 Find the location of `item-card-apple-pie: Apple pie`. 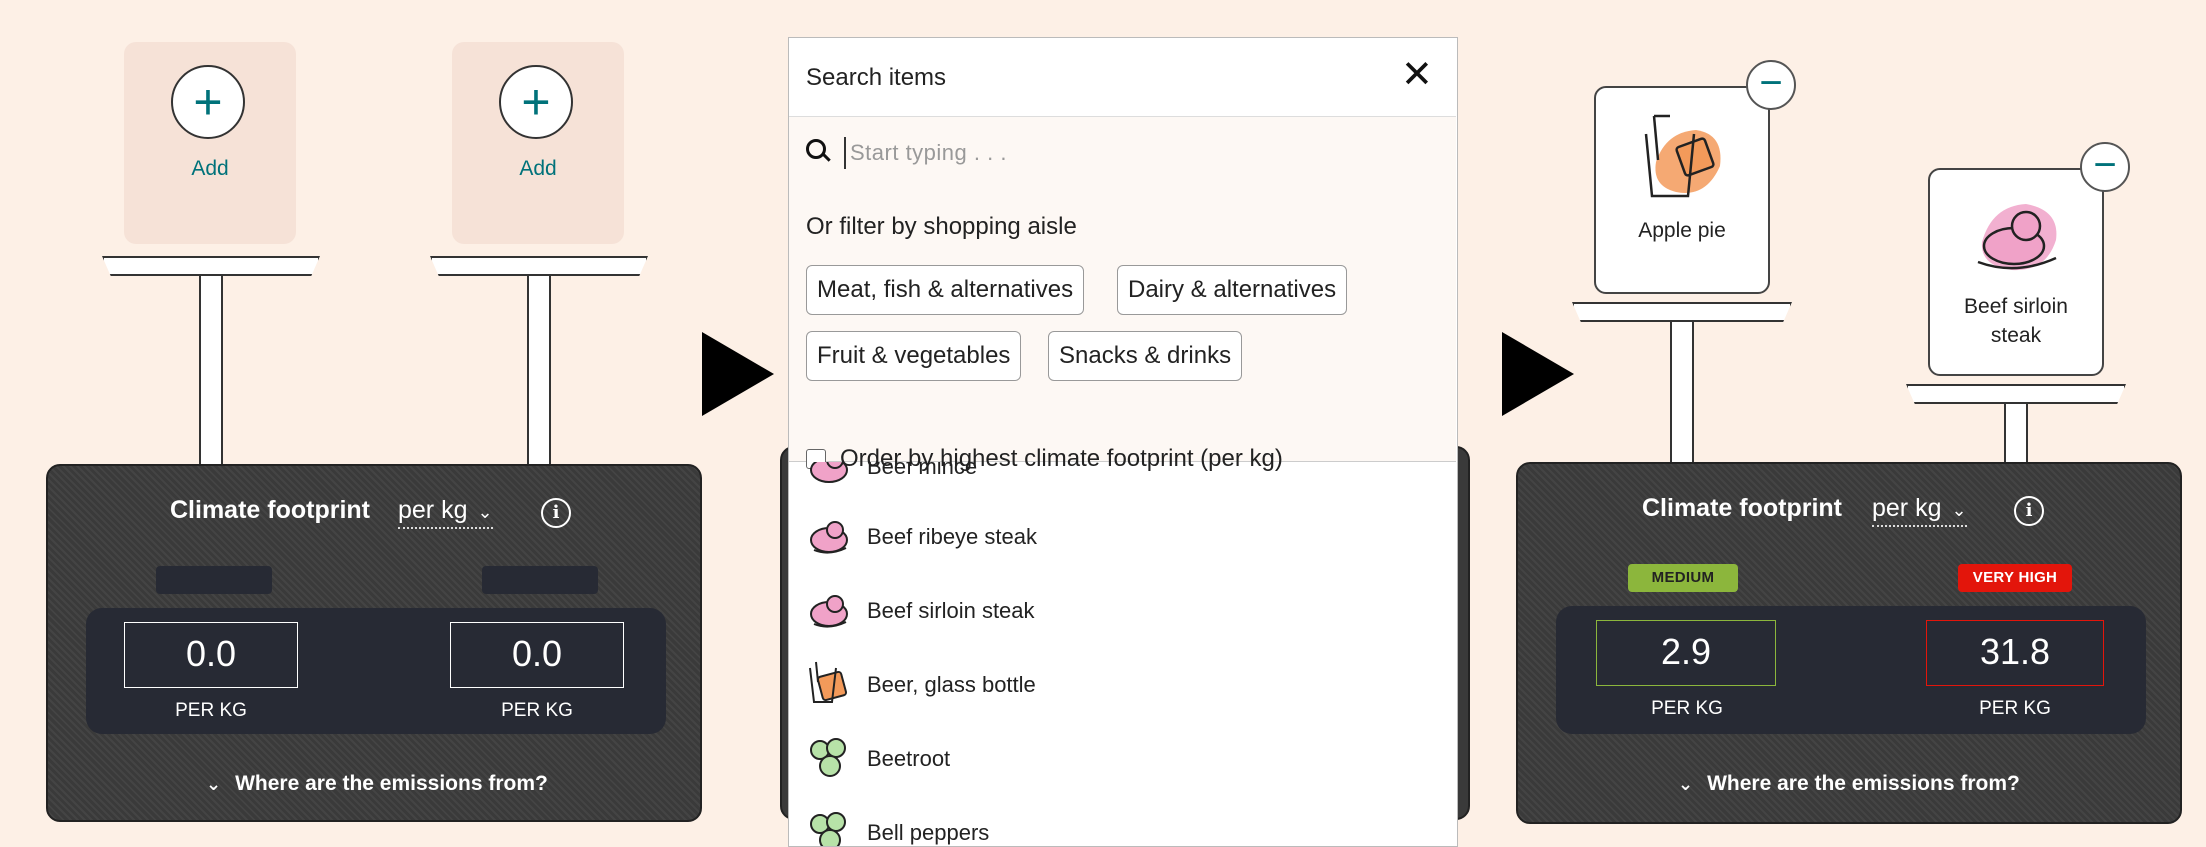

item-card-apple-pie: Apple pie is located at coordinates (1682, 190).